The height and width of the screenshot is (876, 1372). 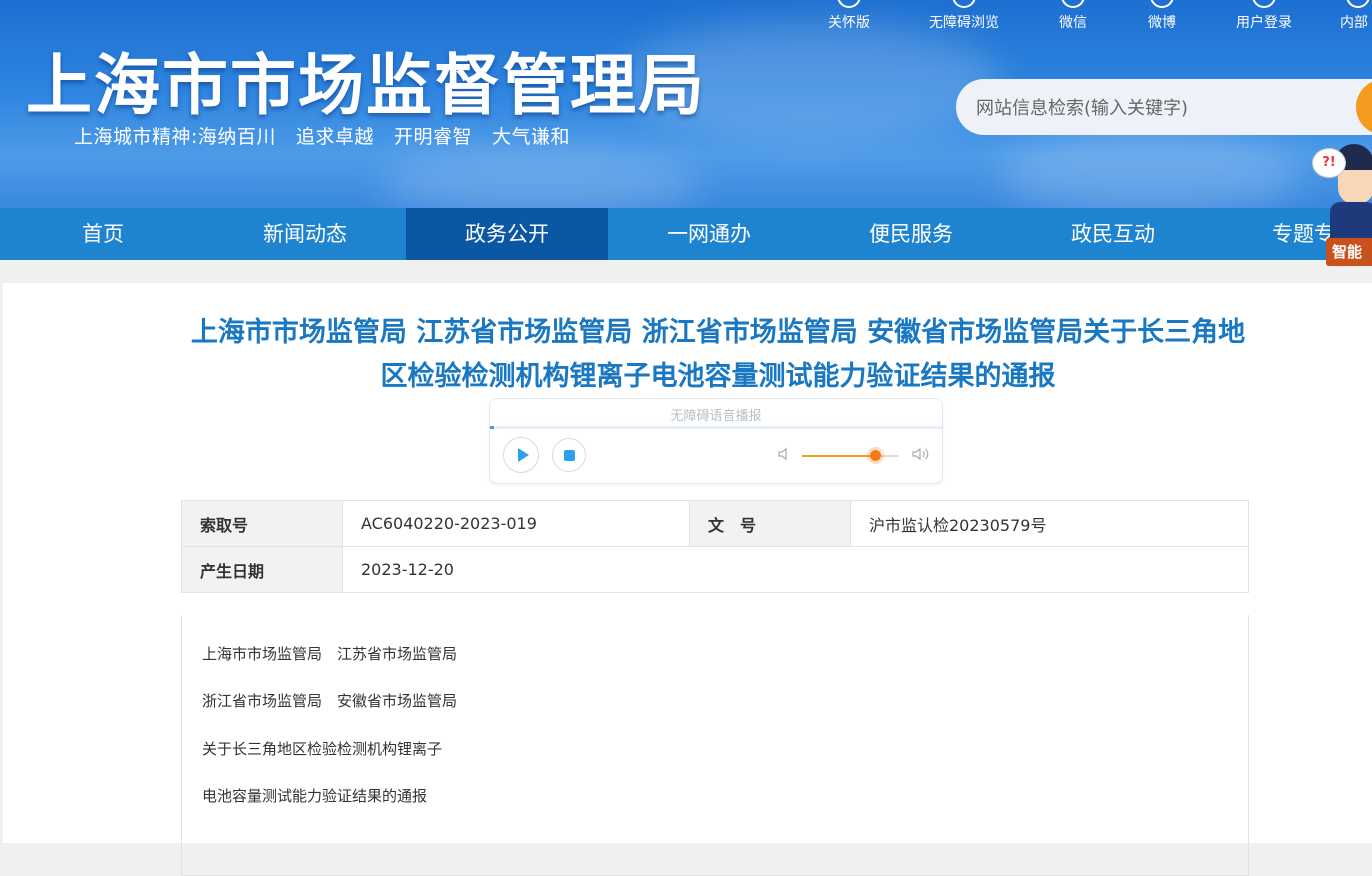 I want to click on top-link-care-version: 关怀版, so click(x=849, y=16).